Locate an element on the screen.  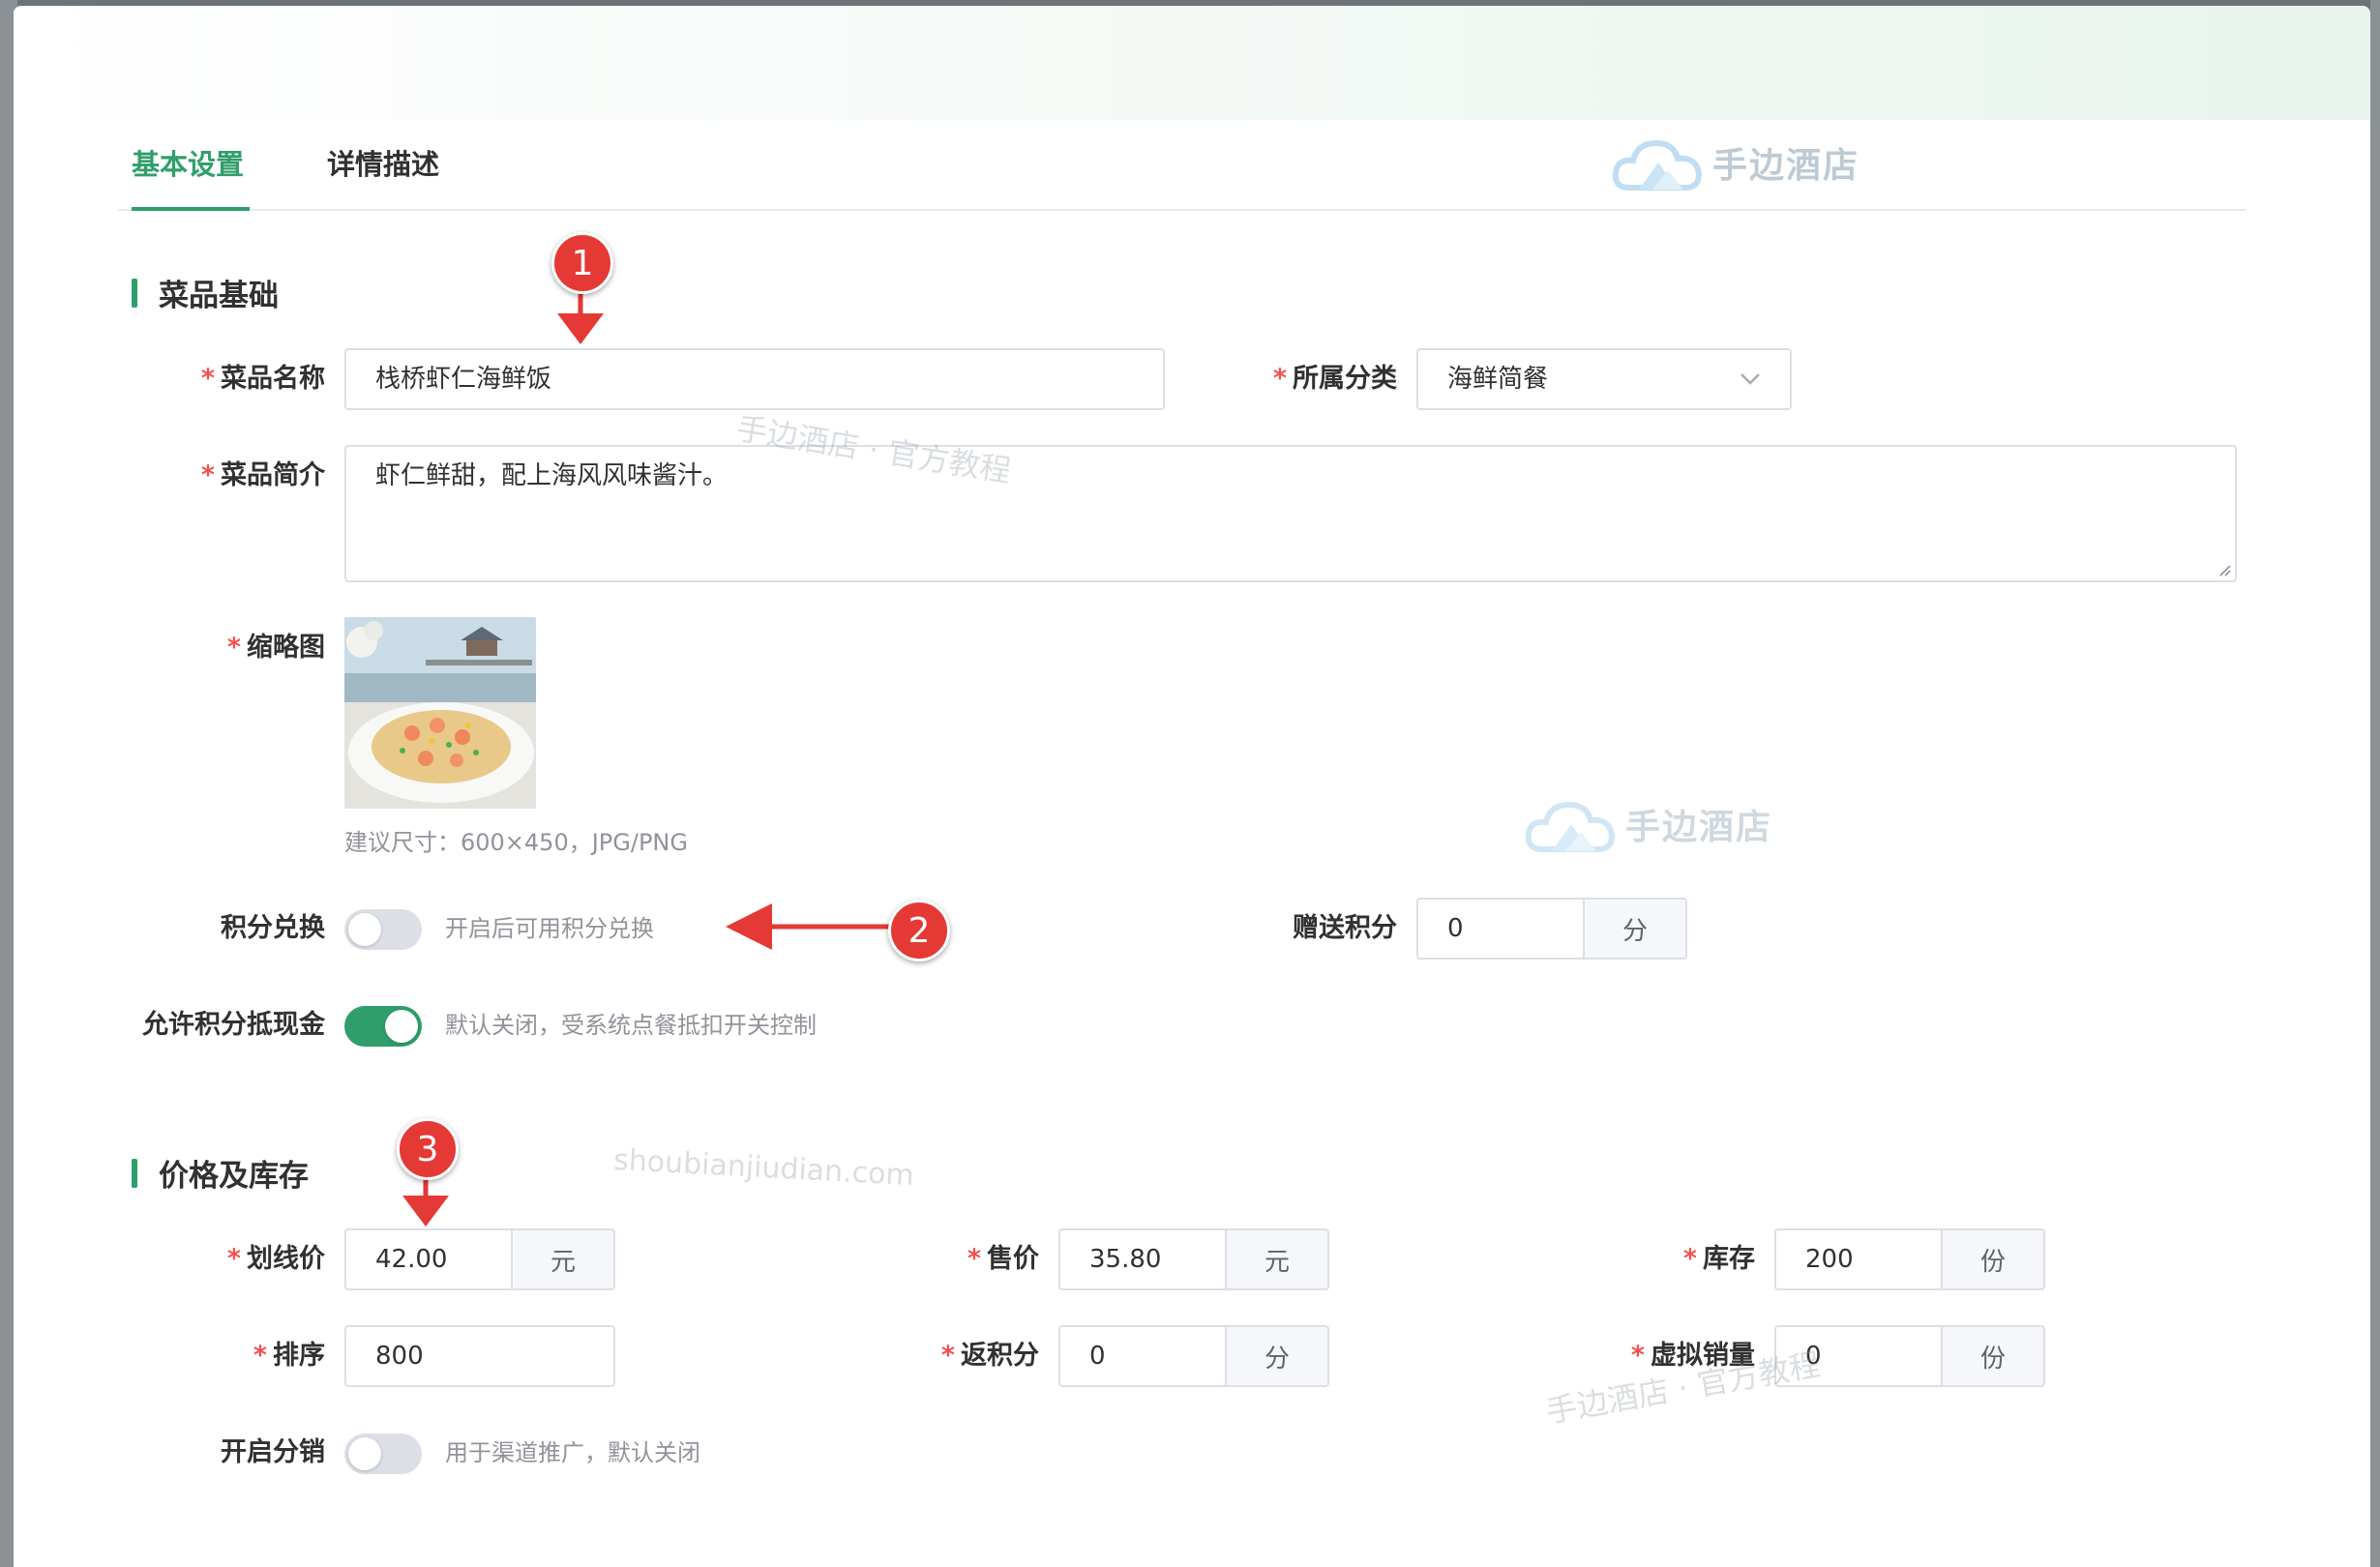
annotation-arrows is located at coordinates (646, 757).